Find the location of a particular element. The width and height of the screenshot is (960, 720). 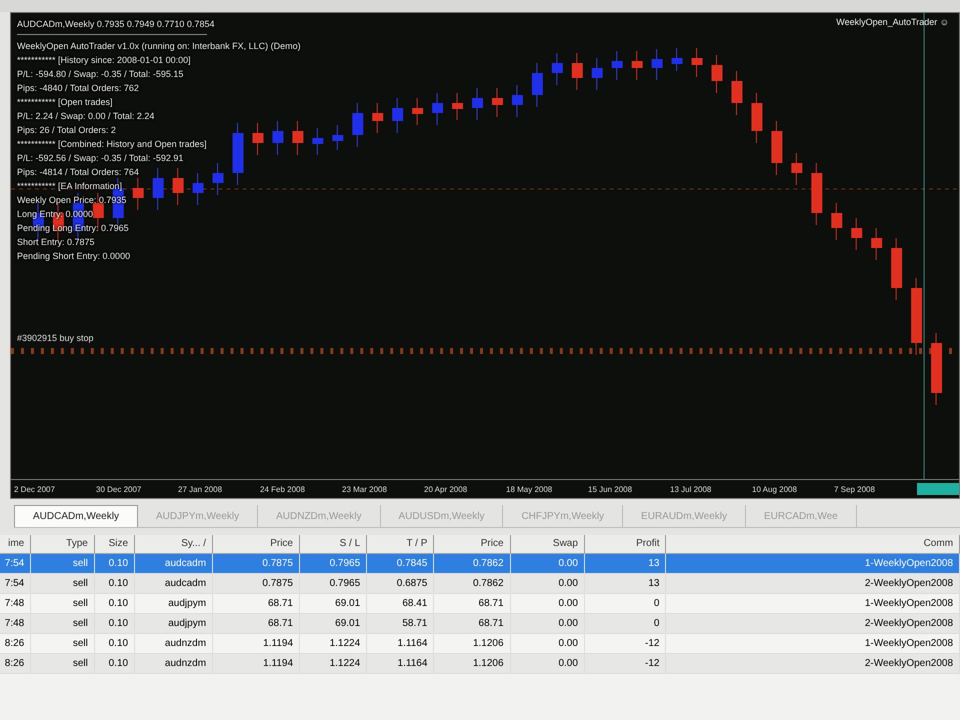

date-label: 30 Dec 2007 is located at coordinates (118, 489).